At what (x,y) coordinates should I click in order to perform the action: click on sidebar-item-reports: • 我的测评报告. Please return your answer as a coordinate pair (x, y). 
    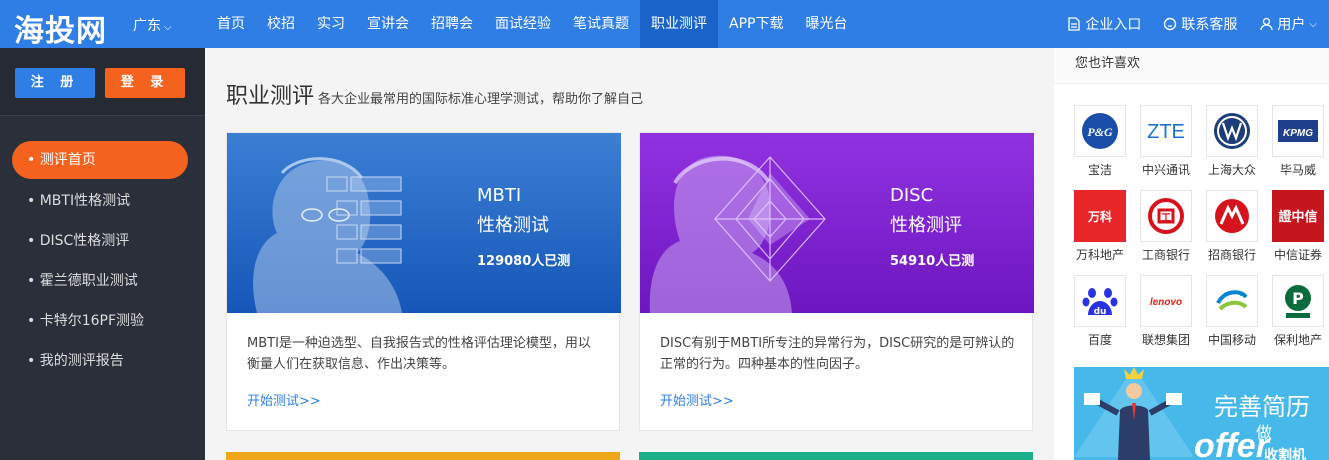
    Looking at the image, I should click on (102, 361).